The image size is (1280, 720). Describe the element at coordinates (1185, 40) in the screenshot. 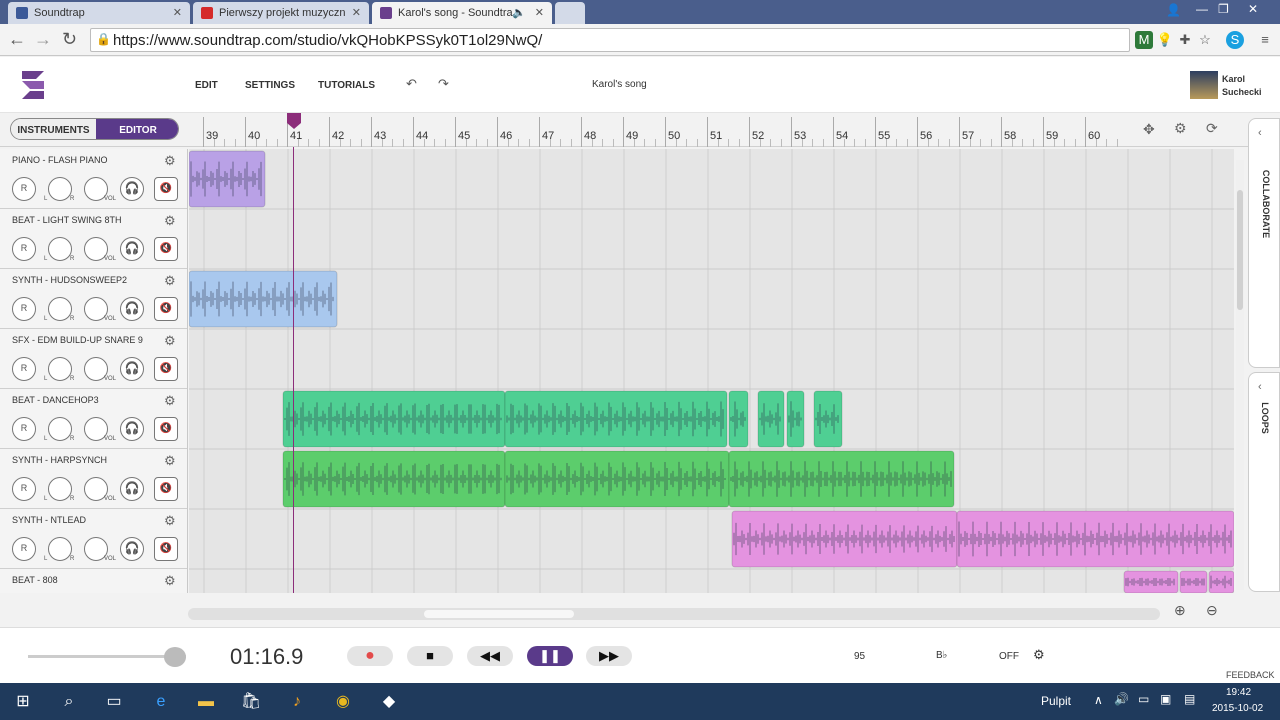

I see `puzzle-icon: ✚` at that location.